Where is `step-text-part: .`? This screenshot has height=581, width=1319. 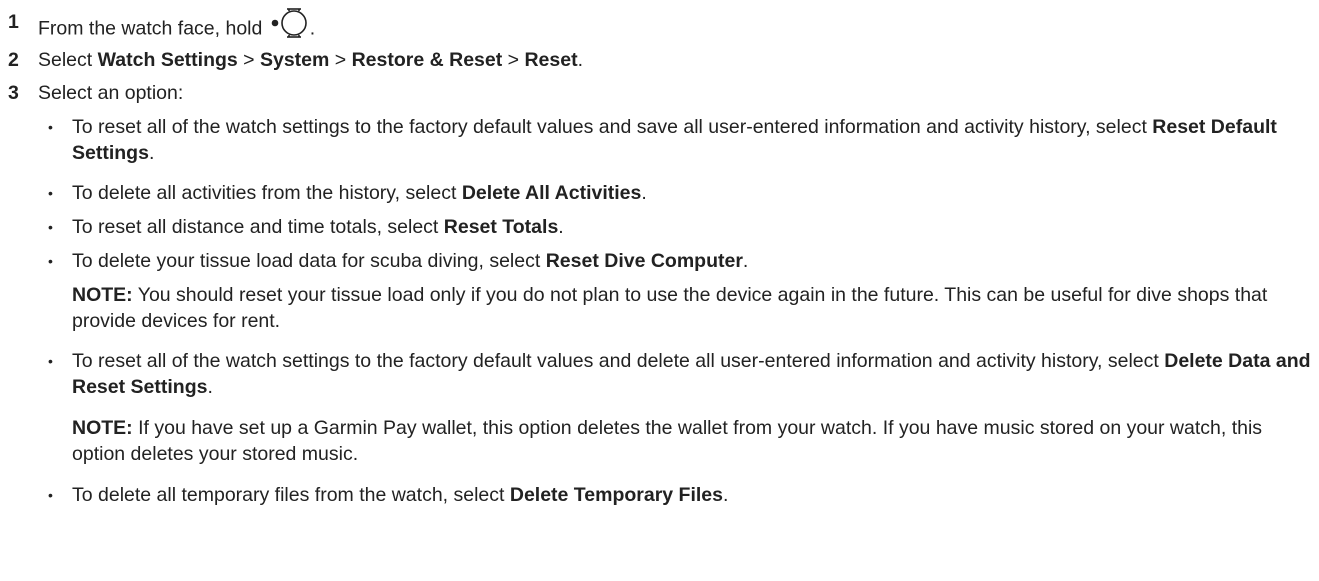 step-text-part: . is located at coordinates (580, 60).